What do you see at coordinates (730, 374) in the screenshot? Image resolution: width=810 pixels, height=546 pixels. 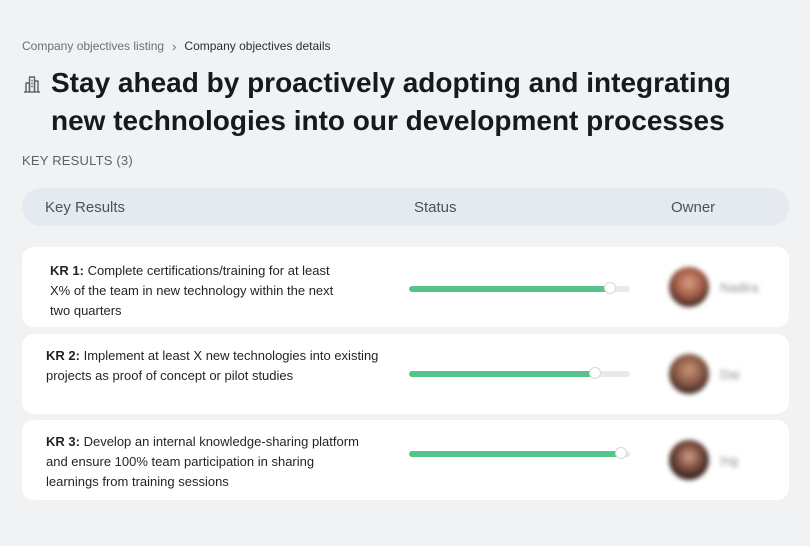 I see `owner-name: Dai` at bounding box center [730, 374].